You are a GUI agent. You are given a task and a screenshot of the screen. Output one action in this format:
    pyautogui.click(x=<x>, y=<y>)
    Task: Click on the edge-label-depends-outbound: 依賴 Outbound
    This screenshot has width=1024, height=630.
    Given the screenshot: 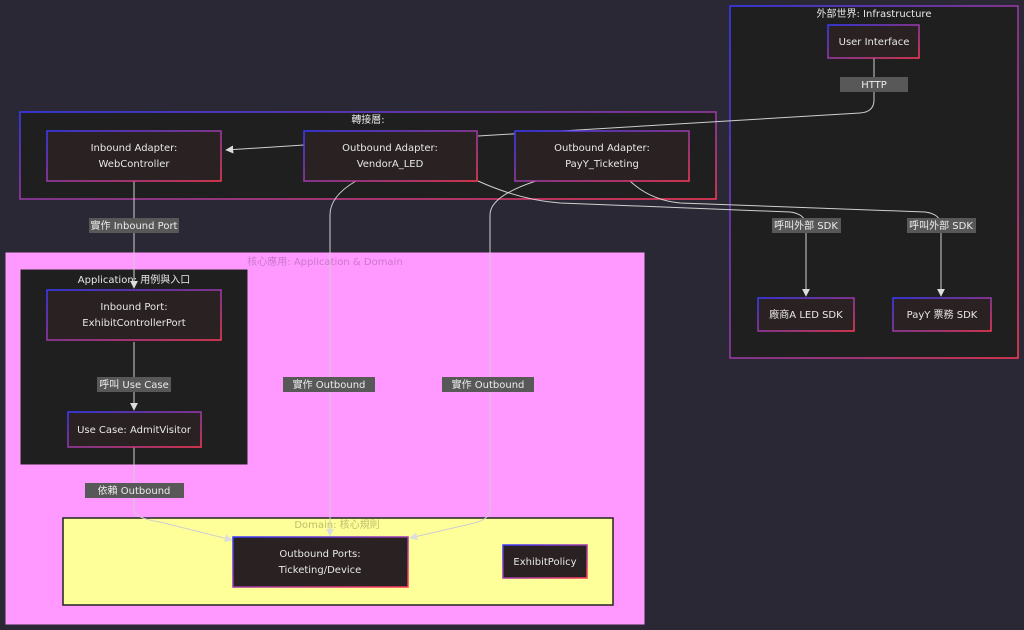 What is the action you would take?
    pyautogui.click(x=134, y=490)
    